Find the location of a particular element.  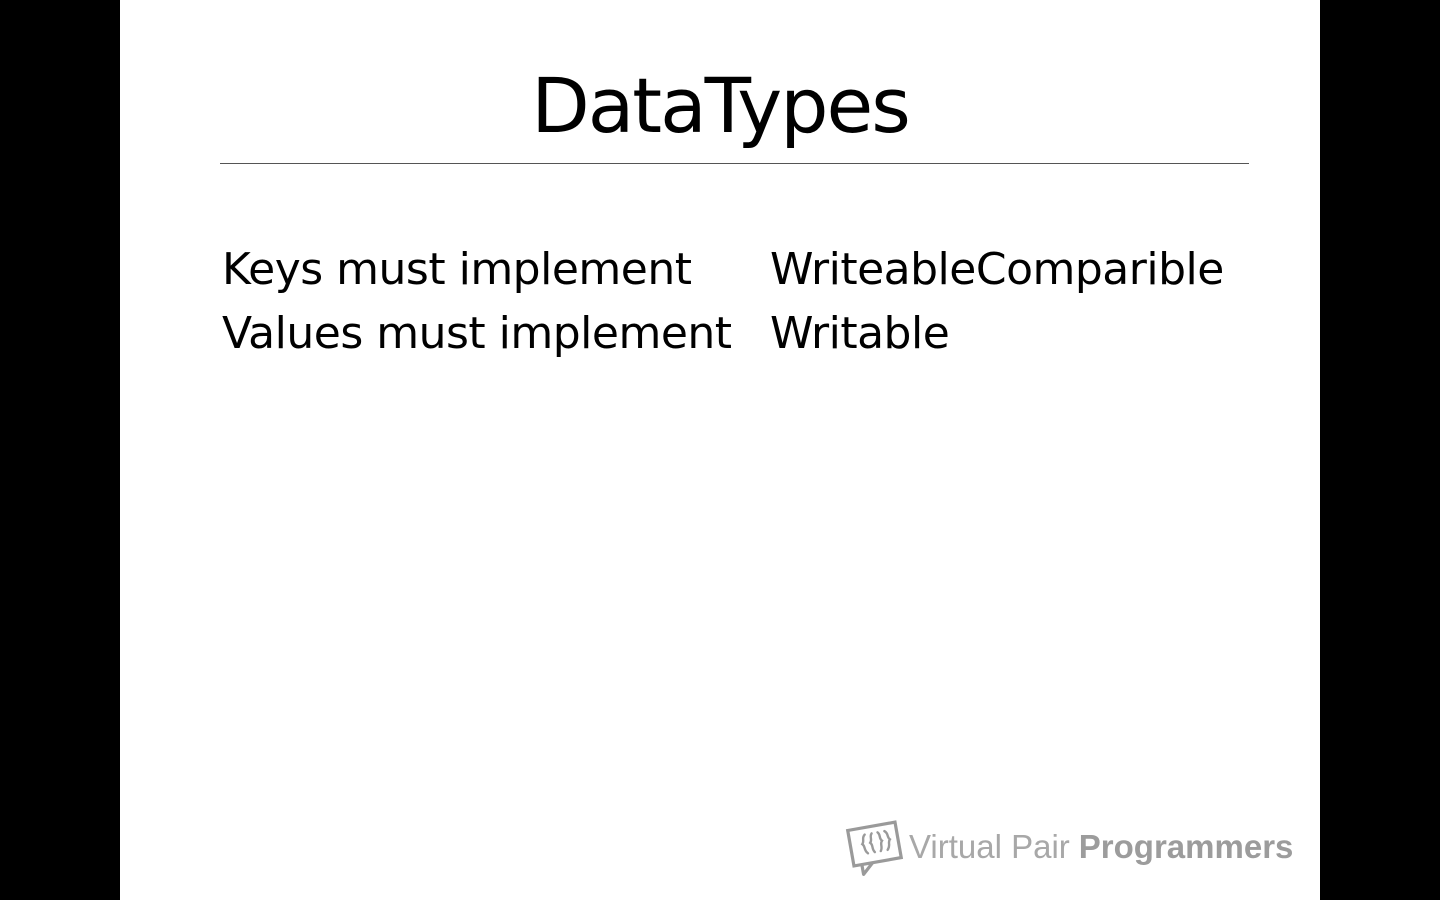

brand-name-bold: Programmers is located at coordinates (1186, 846).